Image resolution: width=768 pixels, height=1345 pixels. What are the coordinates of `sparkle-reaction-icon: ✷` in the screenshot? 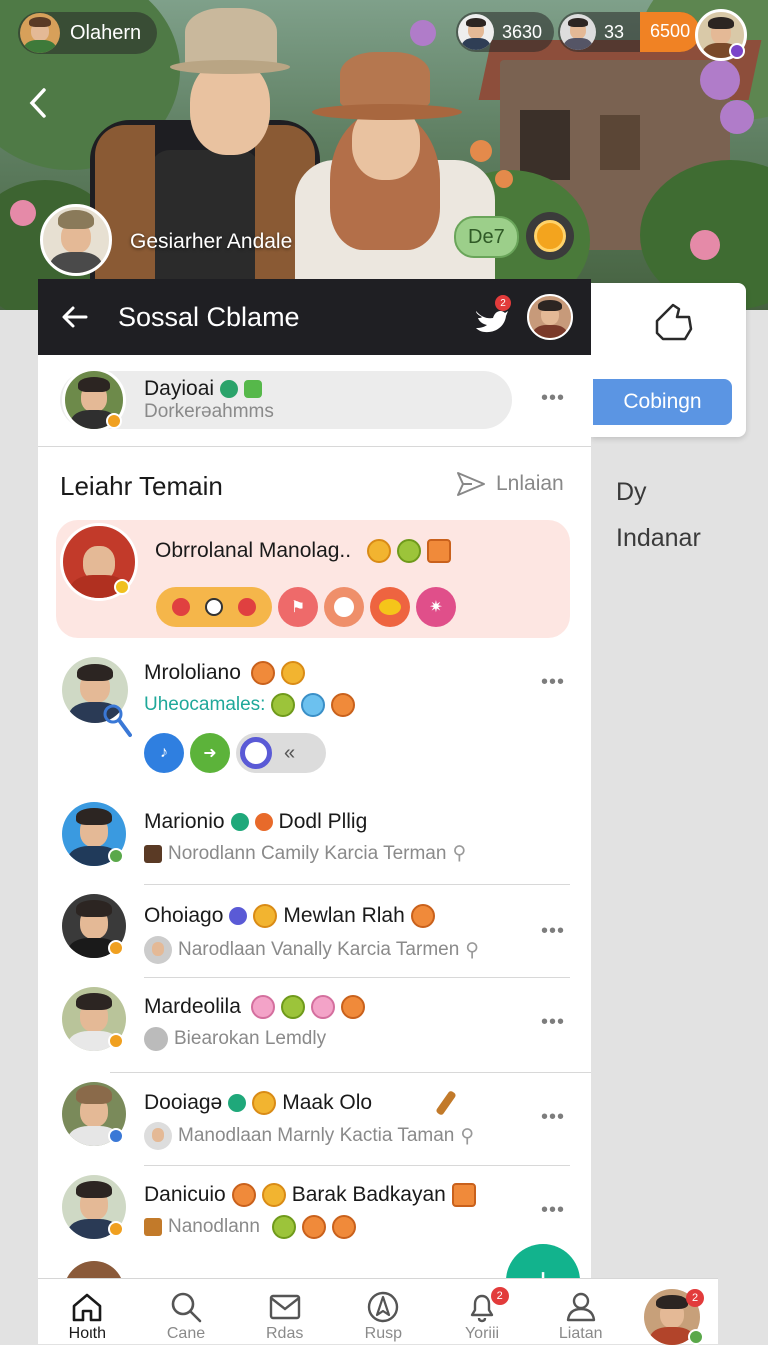 It's located at (436, 607).